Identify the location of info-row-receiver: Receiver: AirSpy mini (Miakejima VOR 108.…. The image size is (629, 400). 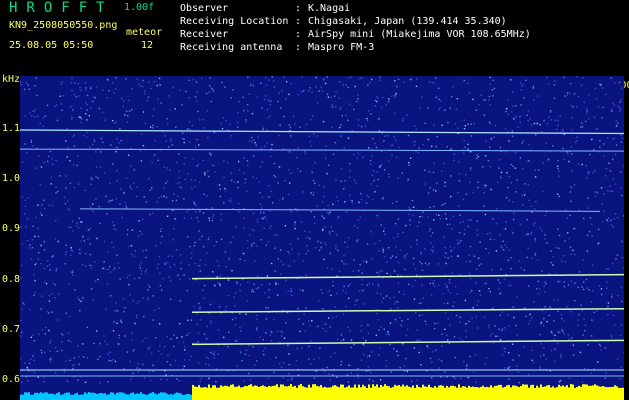
(355, 34).